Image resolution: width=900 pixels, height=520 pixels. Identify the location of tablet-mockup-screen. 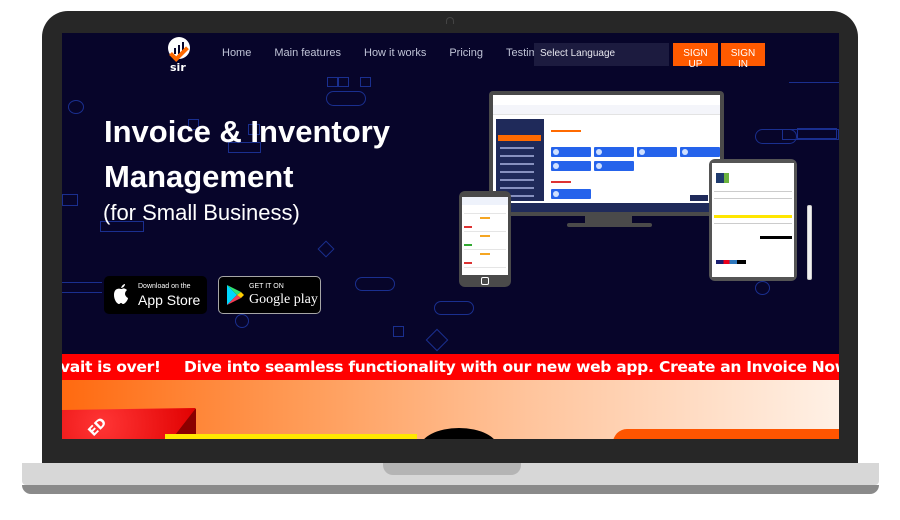
(753, 220).